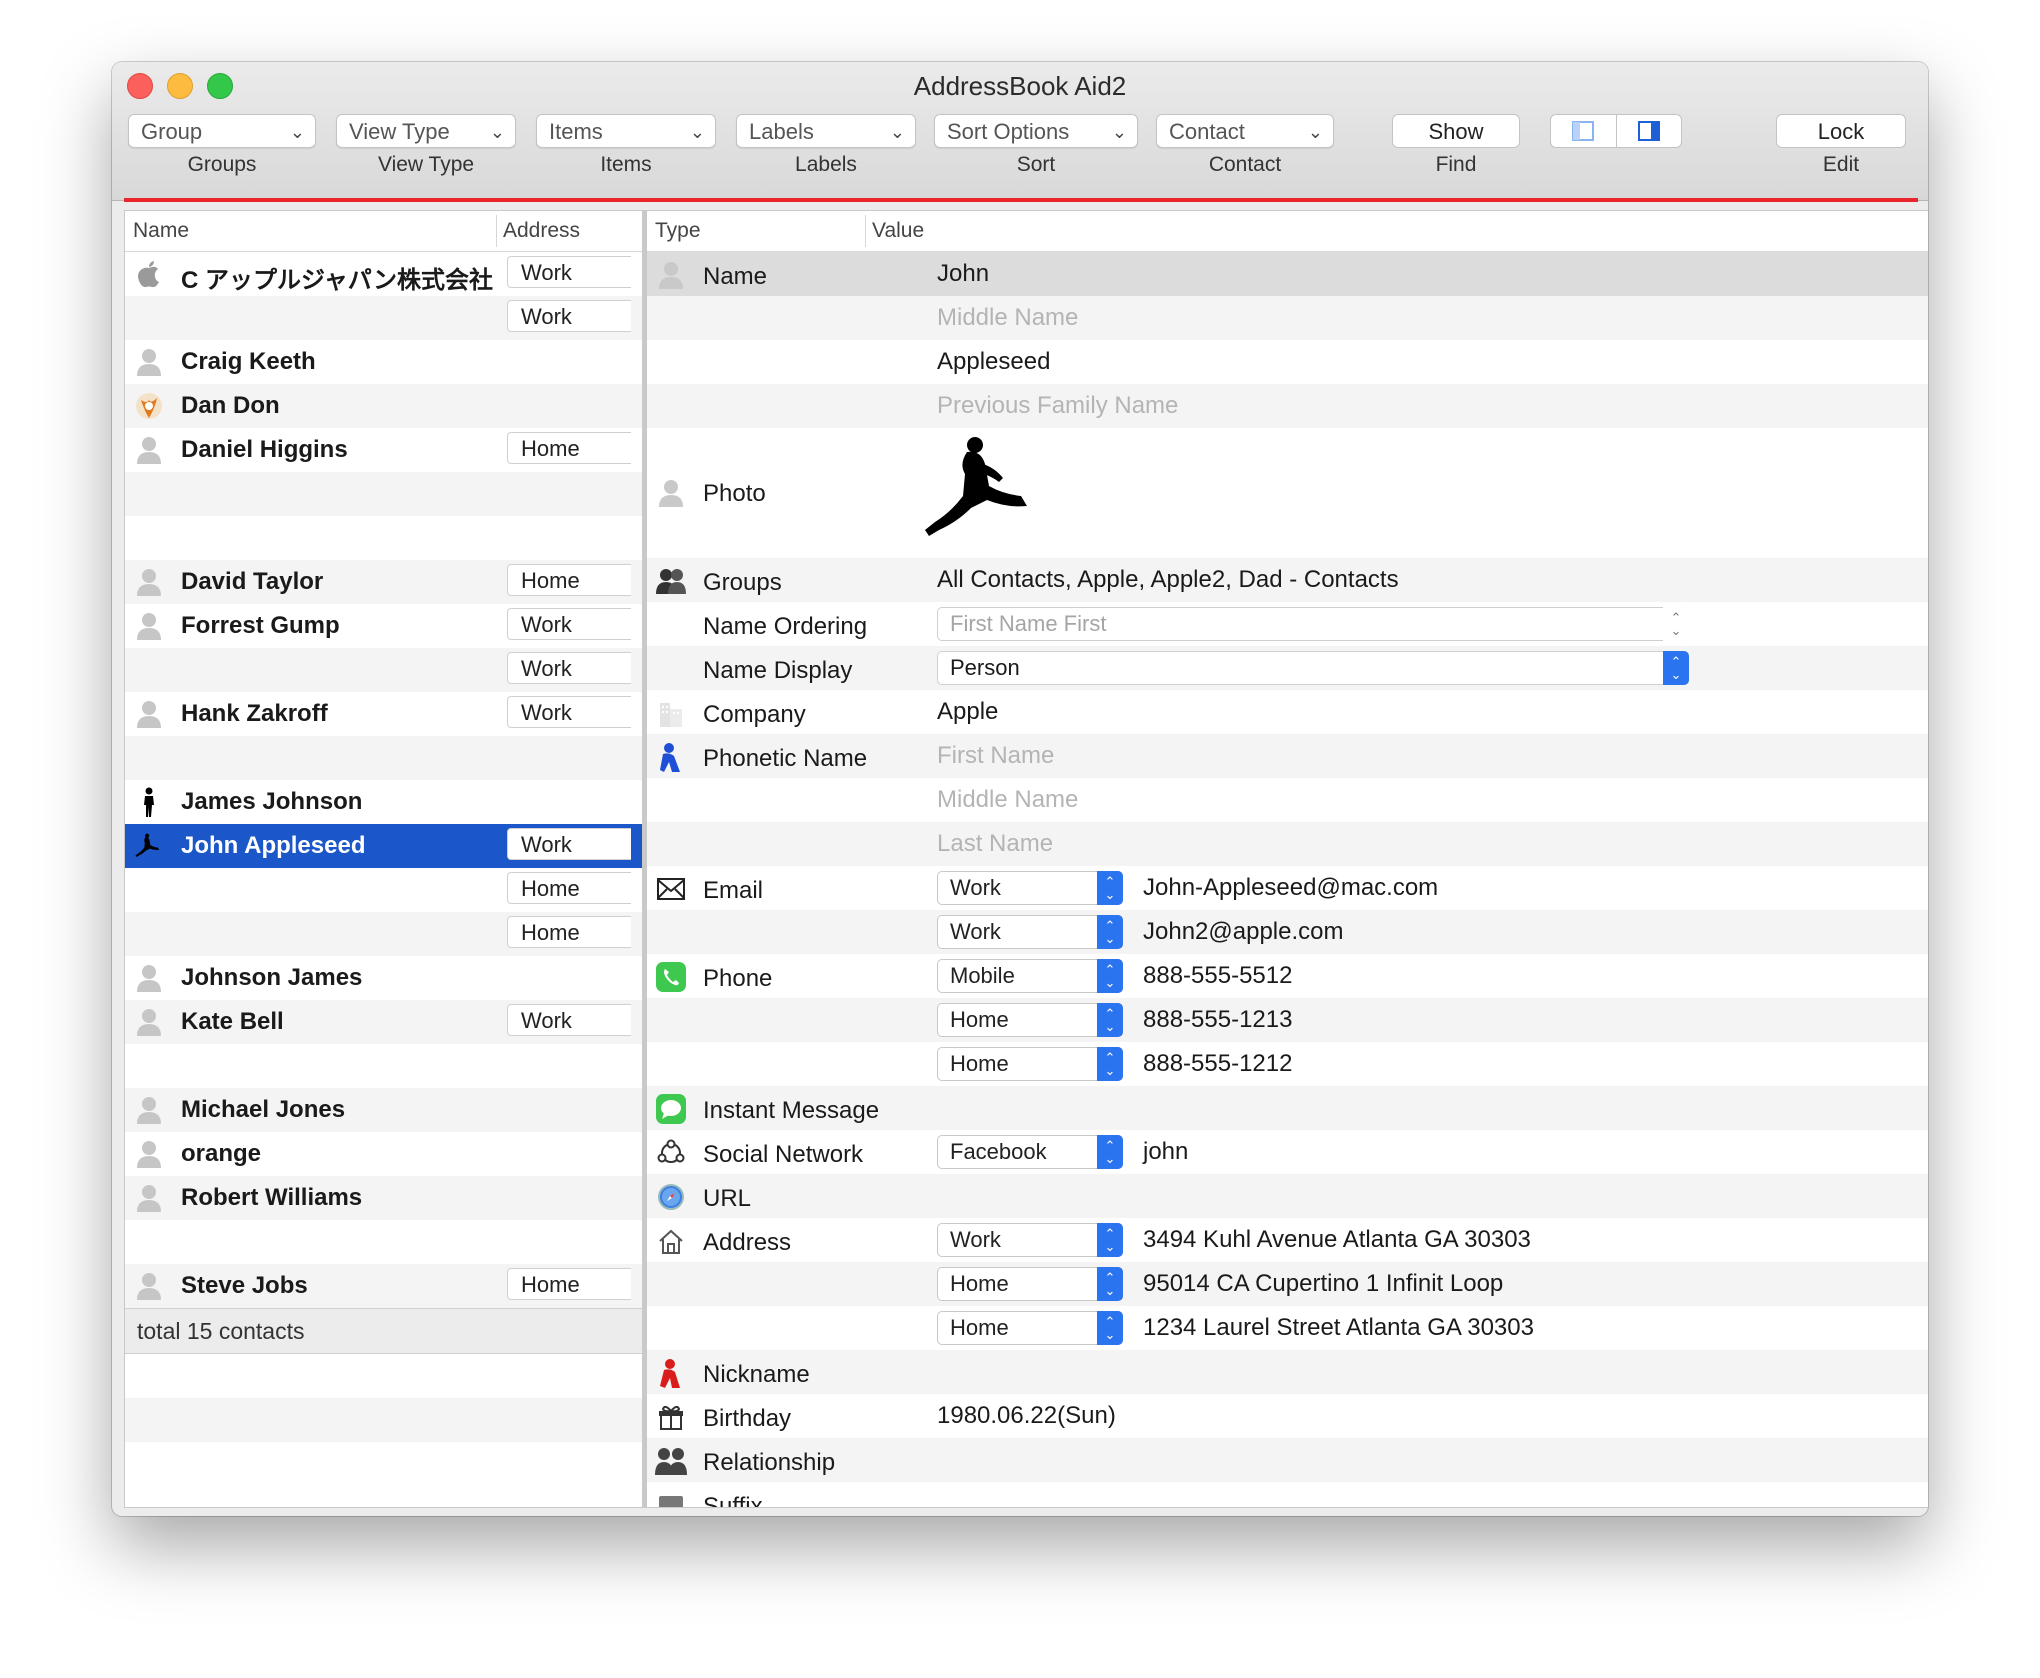 This screenshot has height=1678, width=2040. What do you see at coordinates (1287, 1372) in the screenshot?
I see `nickname-row: Nickname` at bounding box center [1287, 1372].